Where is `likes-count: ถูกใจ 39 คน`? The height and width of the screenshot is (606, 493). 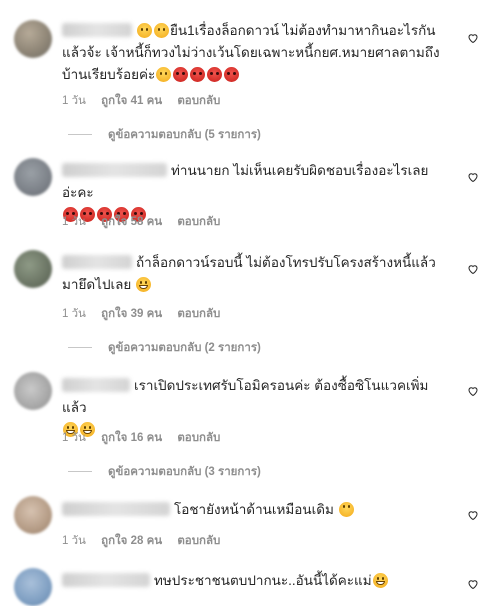 likes-count: ถูกใจ 39 คน is located at coordinates (131, 314).